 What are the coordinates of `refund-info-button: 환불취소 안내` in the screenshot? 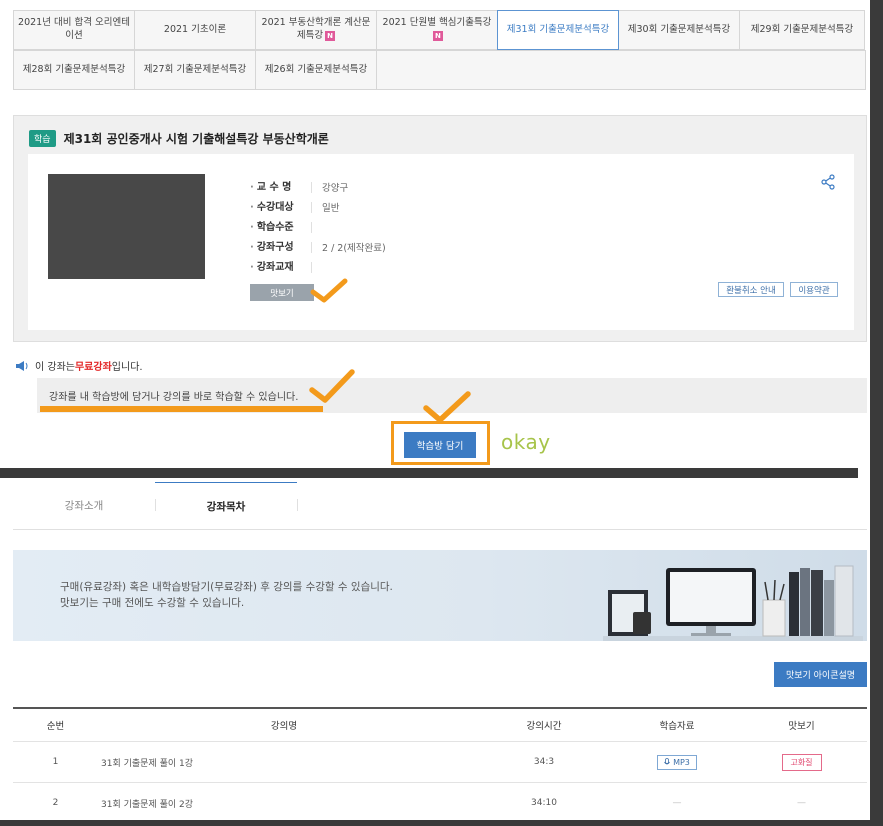 It's located at (751, 289).